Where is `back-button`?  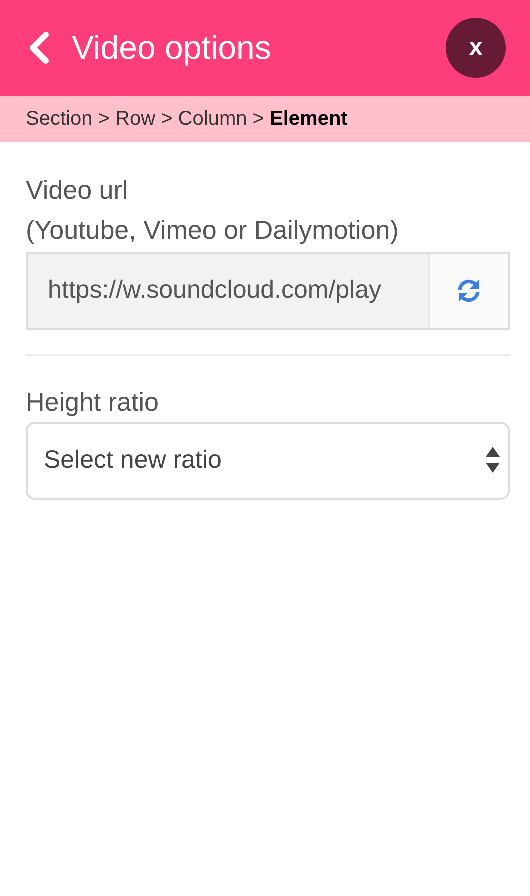
back-button is located at coordinates (39, 48).